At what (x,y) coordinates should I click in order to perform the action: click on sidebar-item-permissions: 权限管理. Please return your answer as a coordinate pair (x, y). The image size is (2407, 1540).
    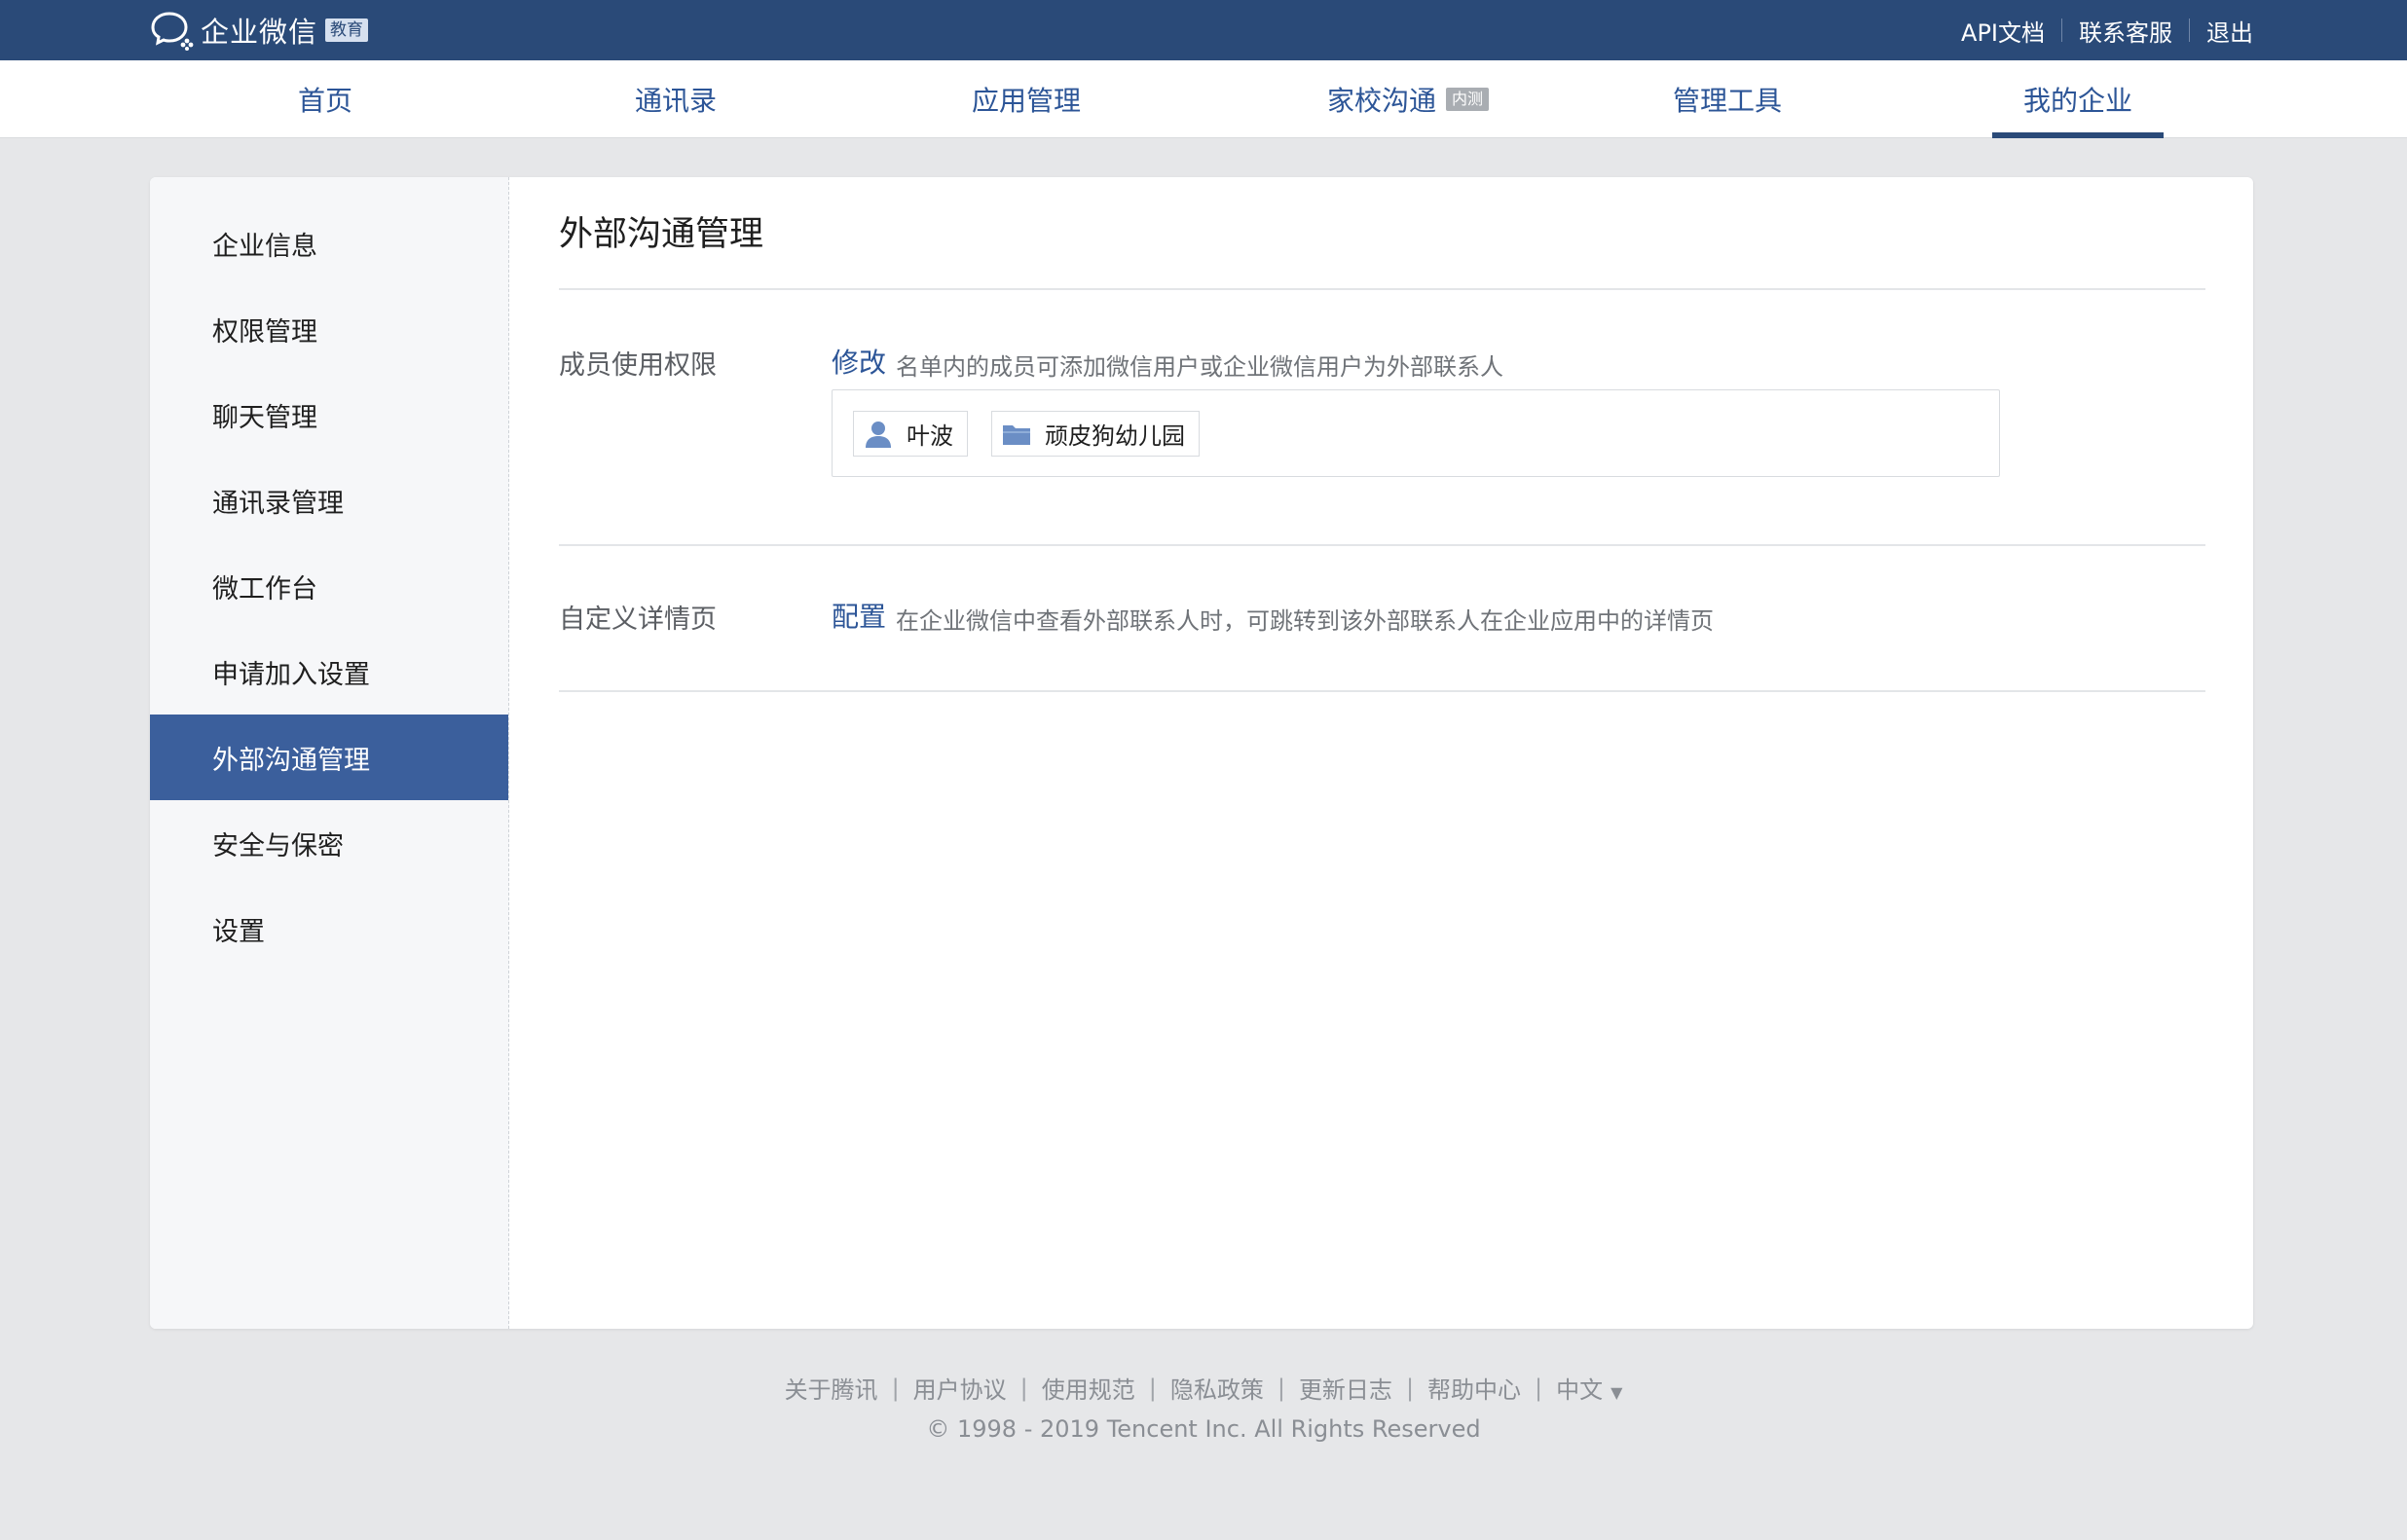
    Looking at the image, I should click on (329, 329).